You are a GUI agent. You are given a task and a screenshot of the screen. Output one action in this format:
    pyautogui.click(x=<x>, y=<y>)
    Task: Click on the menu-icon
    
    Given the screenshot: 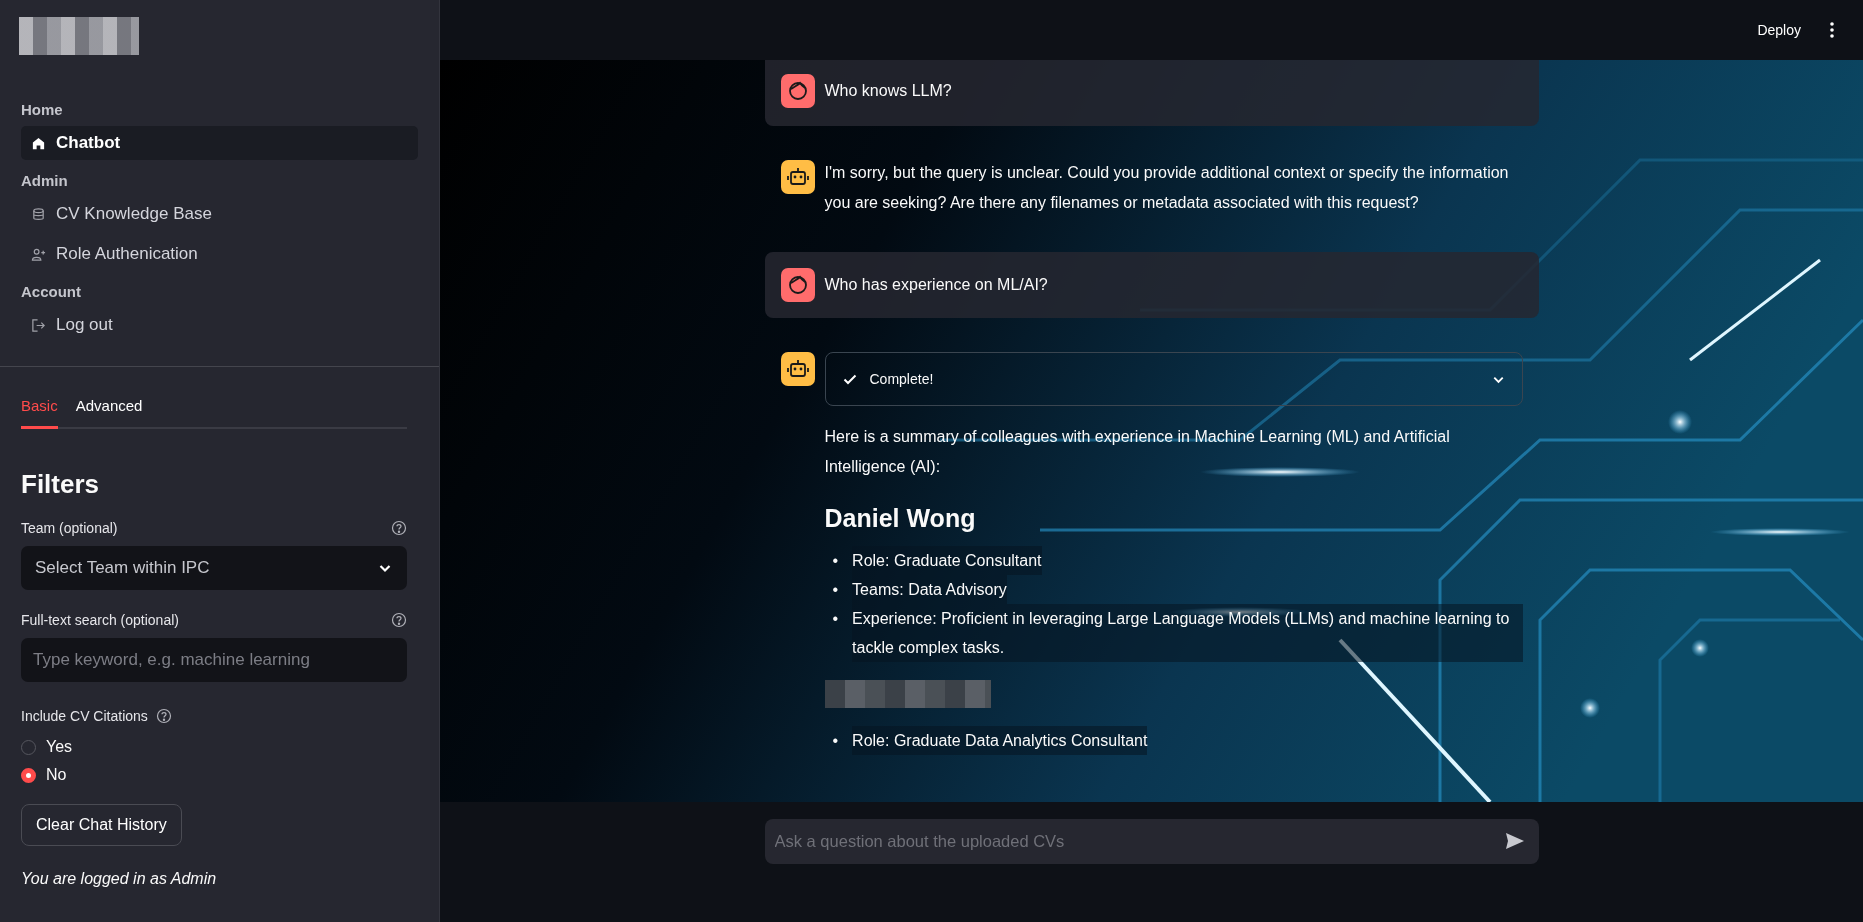 What is the action you would take?
    pyautogui.click(x=1832, y=30)
    